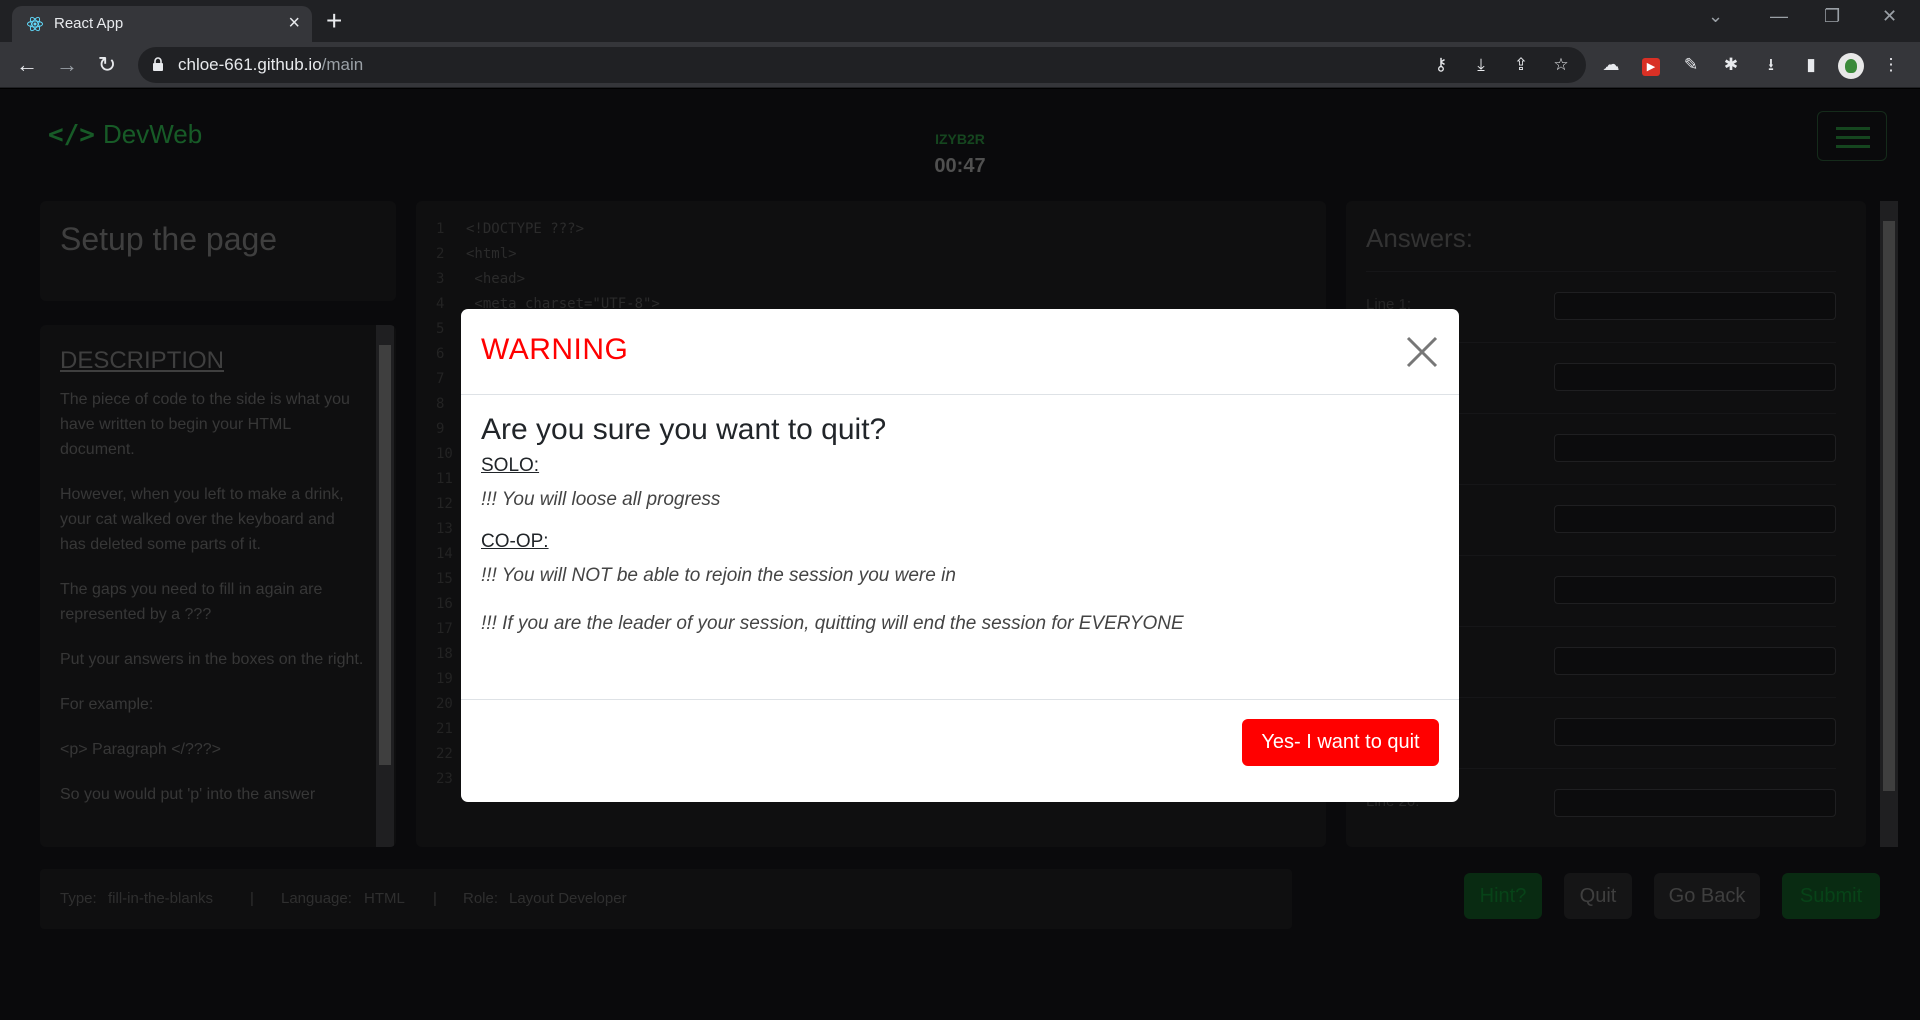  What do you see at coordinates (568, 898) in the screenshot?
I see `role-value: Layout Developer` at bounding box center [568, 898].